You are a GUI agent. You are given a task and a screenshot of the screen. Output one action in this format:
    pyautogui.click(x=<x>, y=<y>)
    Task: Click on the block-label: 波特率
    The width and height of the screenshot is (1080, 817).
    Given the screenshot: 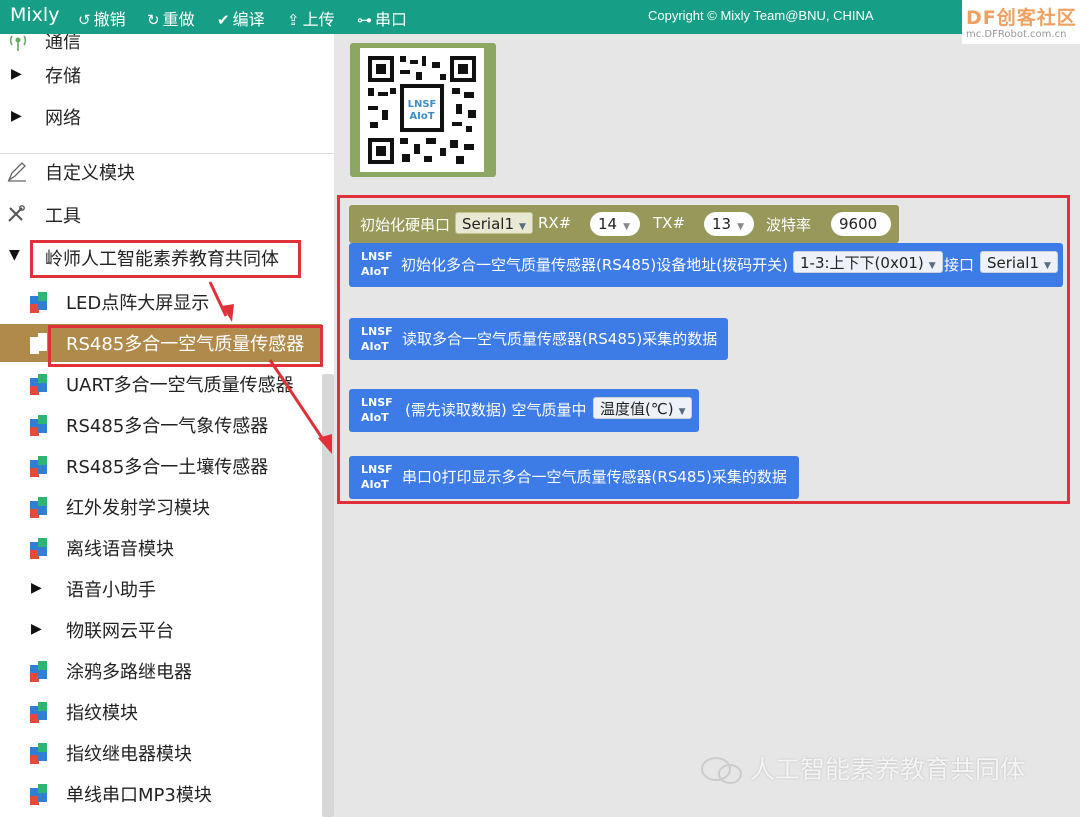 What is the action you would take?
    pyautogui.click(x=789, y=225)
    